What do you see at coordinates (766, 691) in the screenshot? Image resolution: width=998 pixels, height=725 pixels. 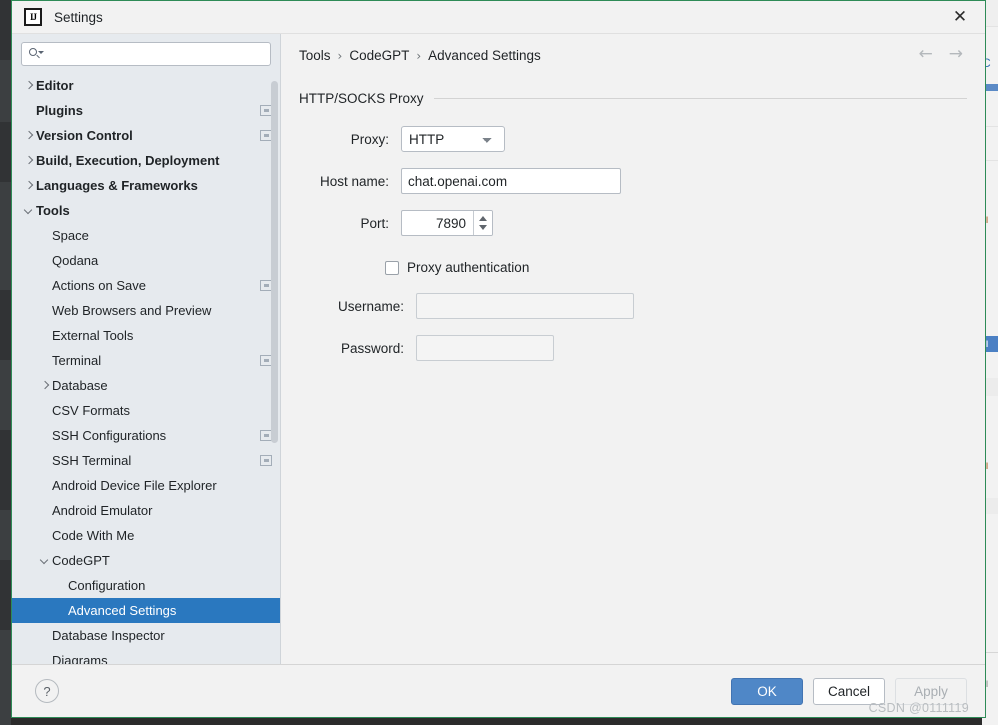 I see `ok-button: OK` at bounding box center [766, 691].